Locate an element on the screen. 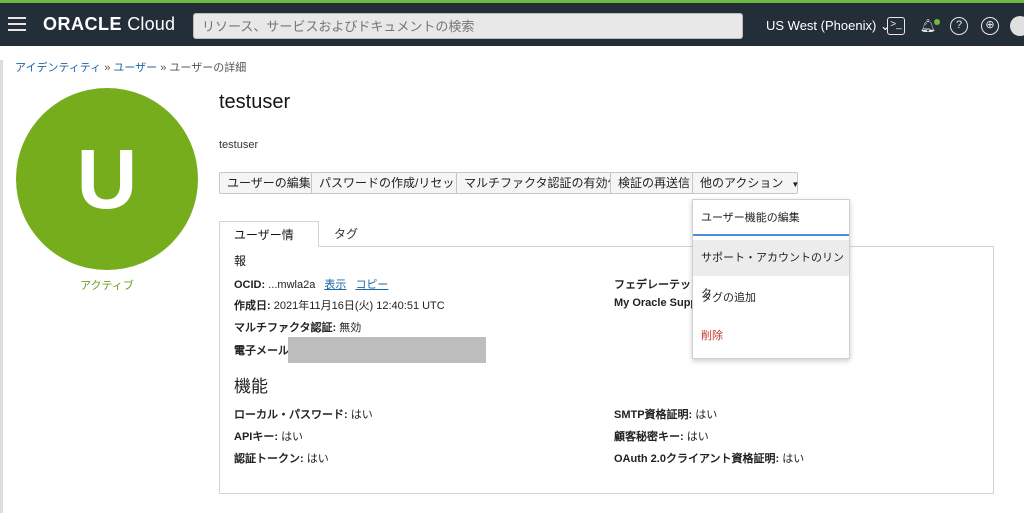 This screenshot has height=513, width=1024. api-keys-row: APIキー: はい is located at coordinates (269, 437).